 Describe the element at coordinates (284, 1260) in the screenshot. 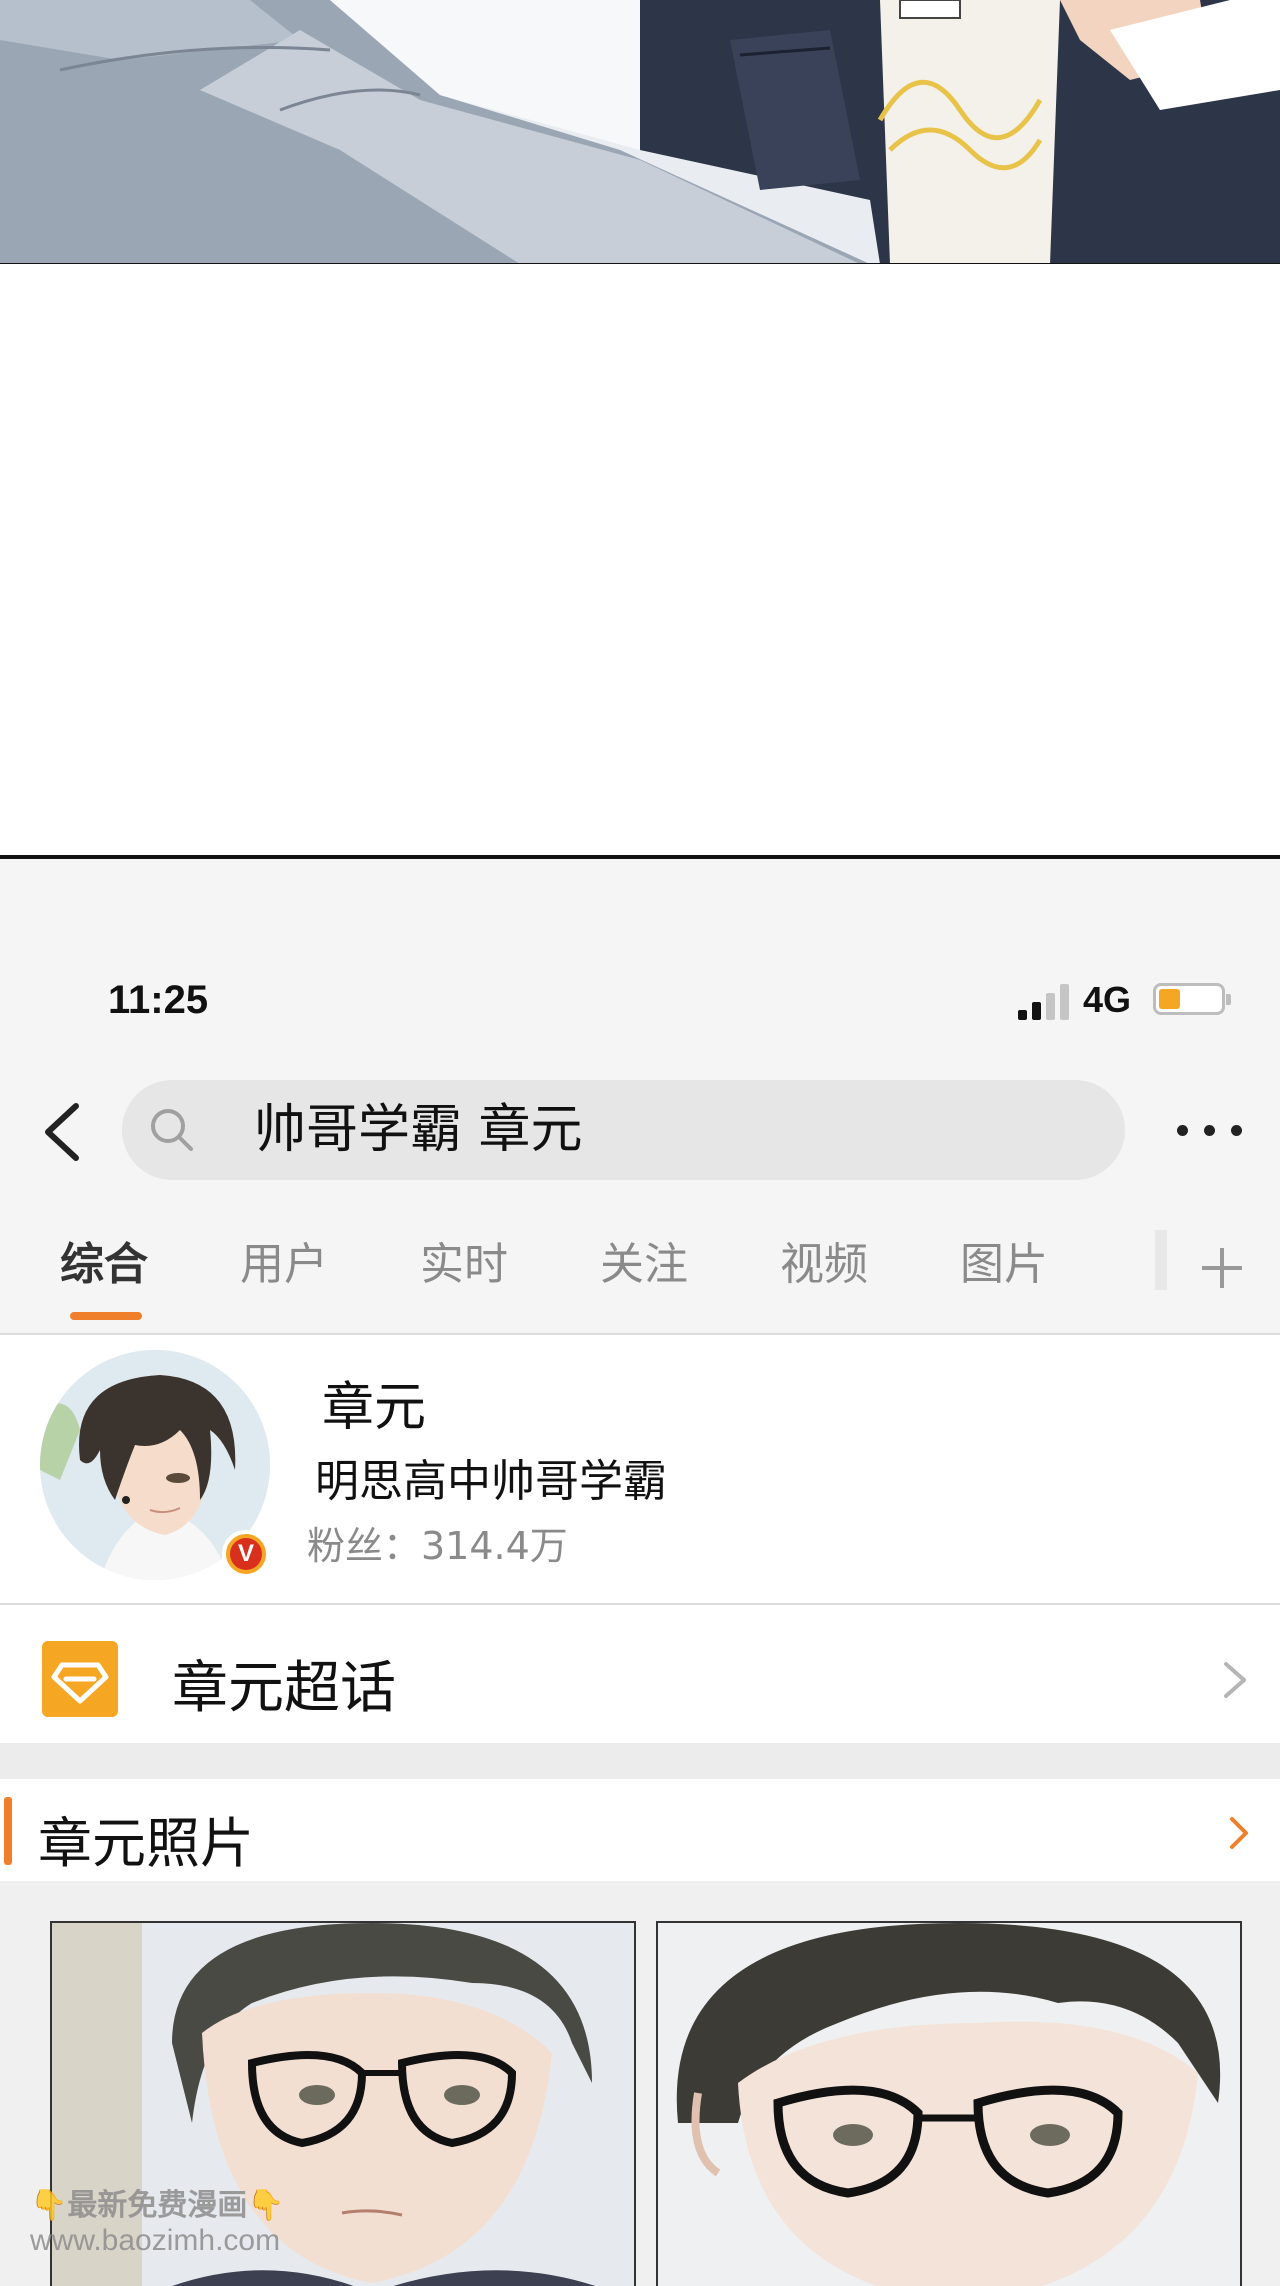

I see `tab-users: 用户` at that location.